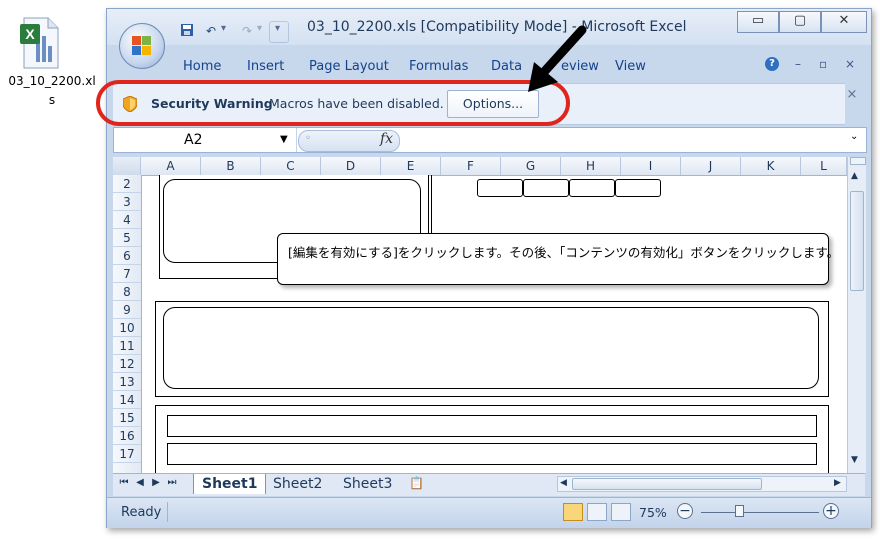 The height and width of the screenshot is (539, 880). What do you see at coordinates (231, 166) in the screenshot?
I see `column-header: B` at bounding box center [231, 166].